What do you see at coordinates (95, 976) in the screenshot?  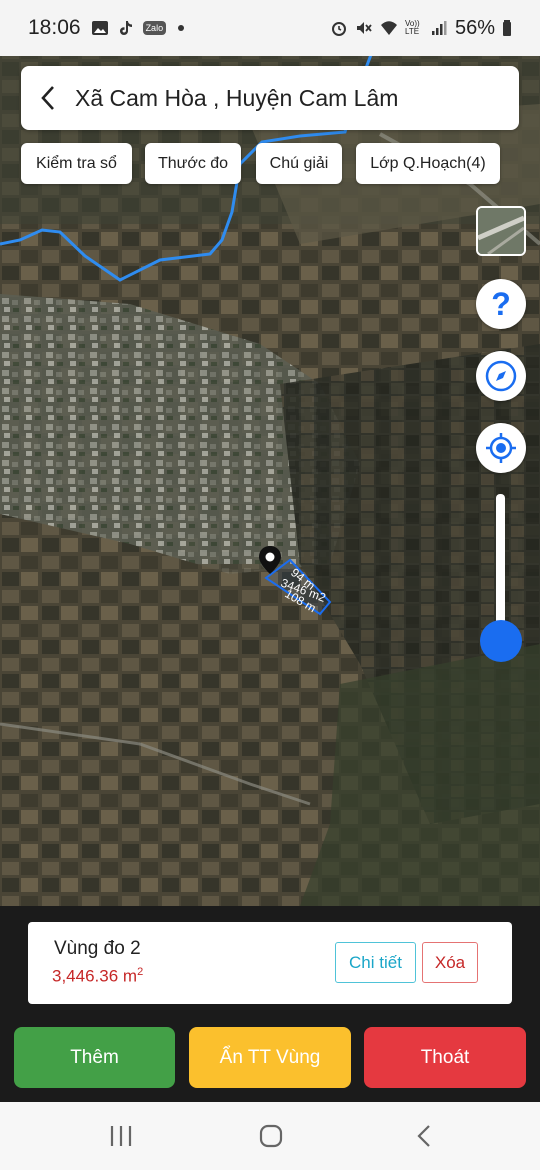 I see `area-value: 3,446.36 m` at bounding box center [95, 976].